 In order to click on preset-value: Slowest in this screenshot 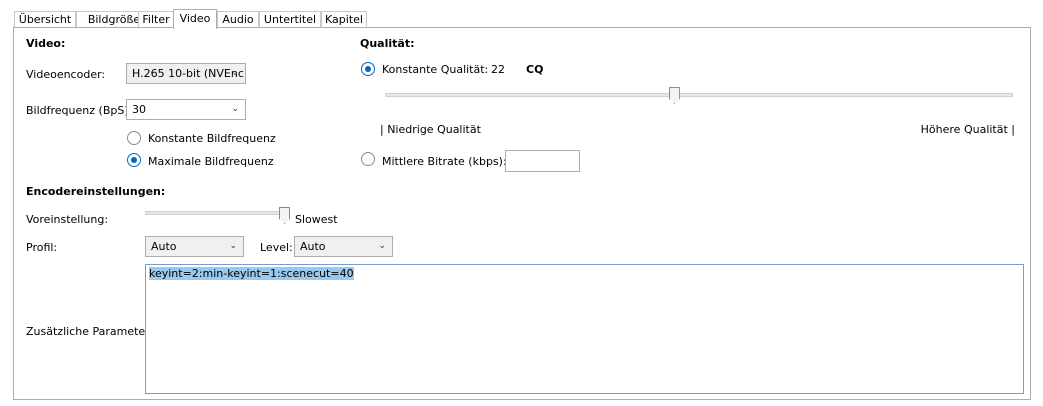, I will do `click(316, 219)`.